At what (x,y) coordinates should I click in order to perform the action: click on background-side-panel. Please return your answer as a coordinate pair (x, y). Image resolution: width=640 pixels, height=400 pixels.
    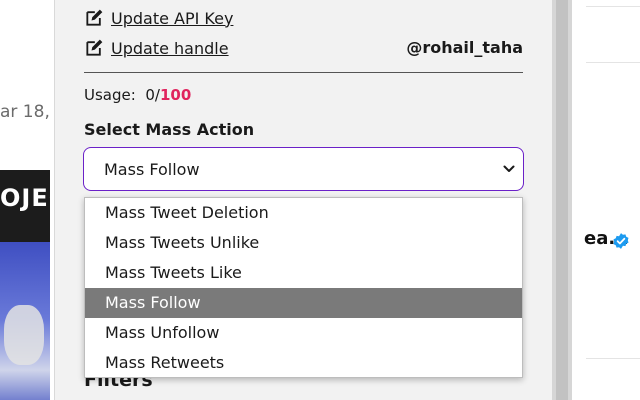
    Looking at the image, I should click on (606, 200).